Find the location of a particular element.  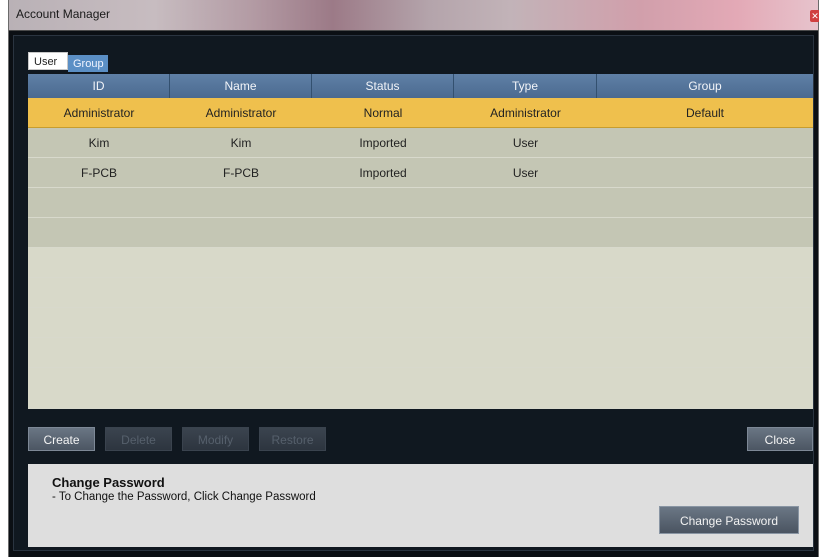

cell-status: Normal is located at coordinates (383, 113).